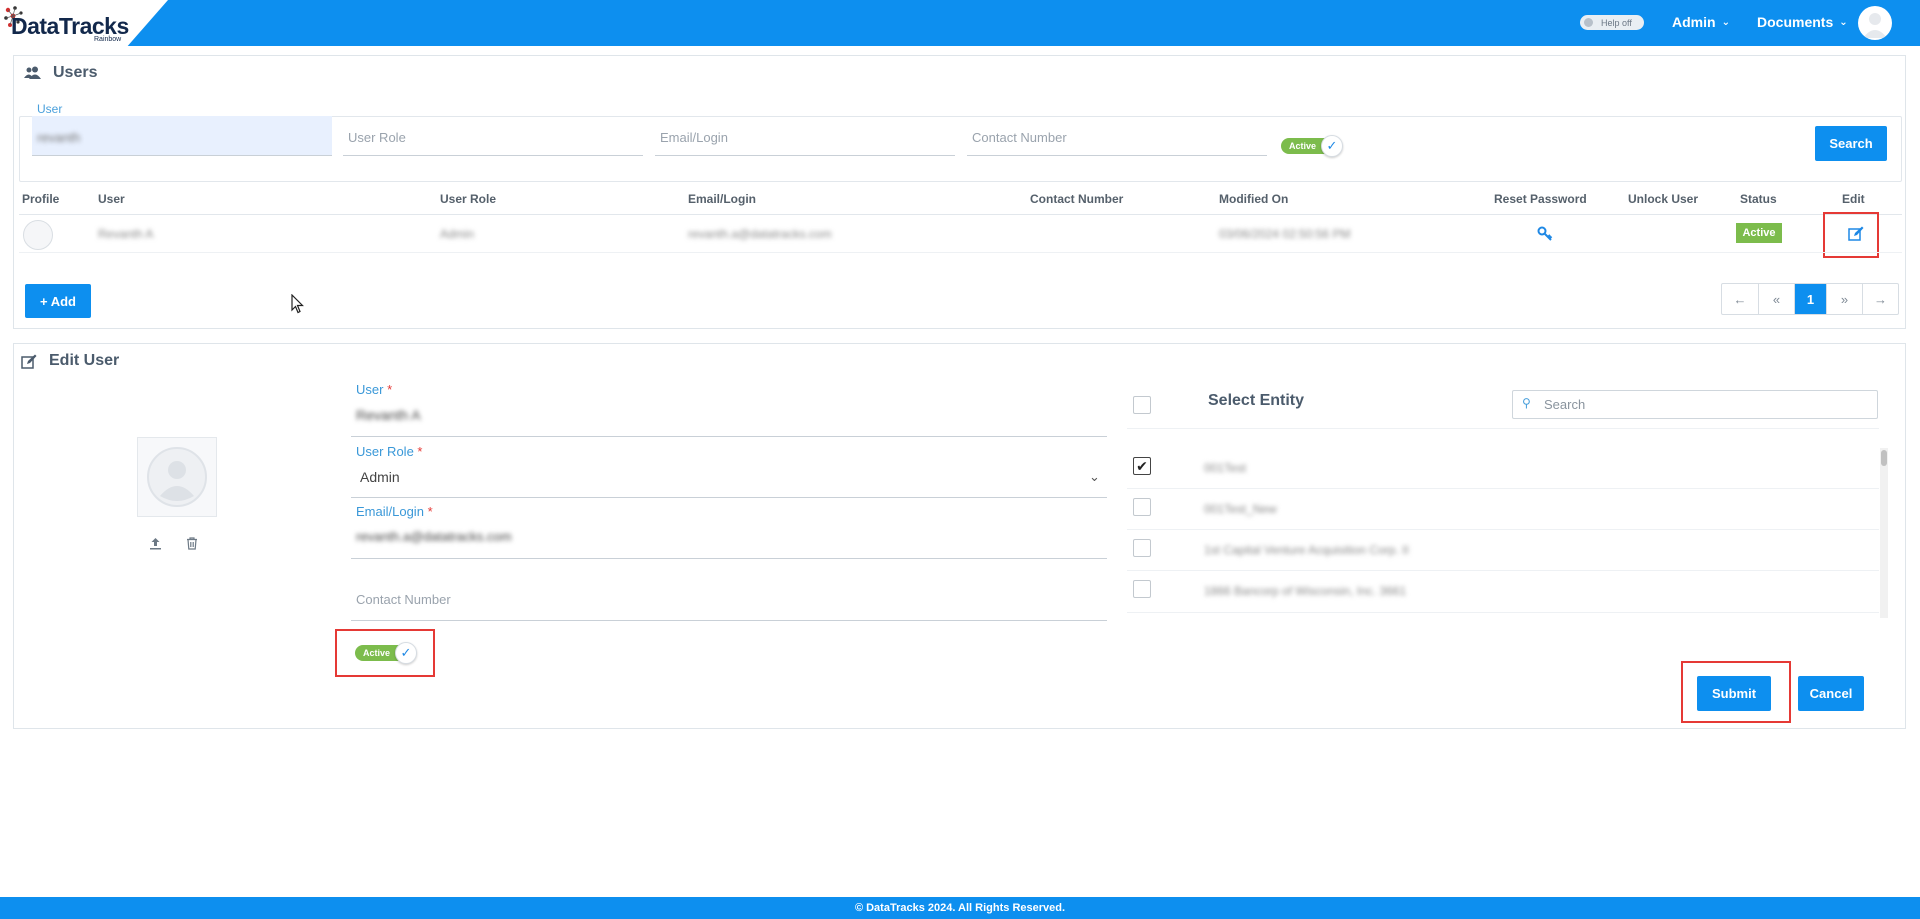 This screenshot has width=1920, height=919. Describe the element at coordinates (1740, 299) in the screenshot. I see `pager-first: ←` at that location.